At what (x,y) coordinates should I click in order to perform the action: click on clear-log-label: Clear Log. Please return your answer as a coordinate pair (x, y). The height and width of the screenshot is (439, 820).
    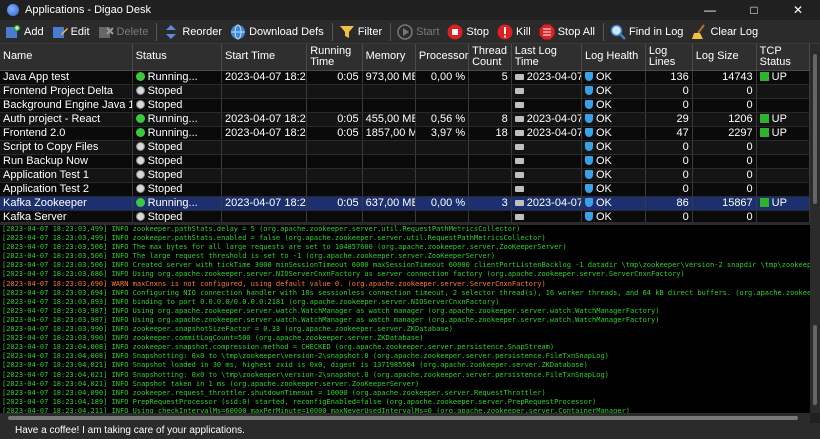
    Looking at the image, I should click on (734, 31).